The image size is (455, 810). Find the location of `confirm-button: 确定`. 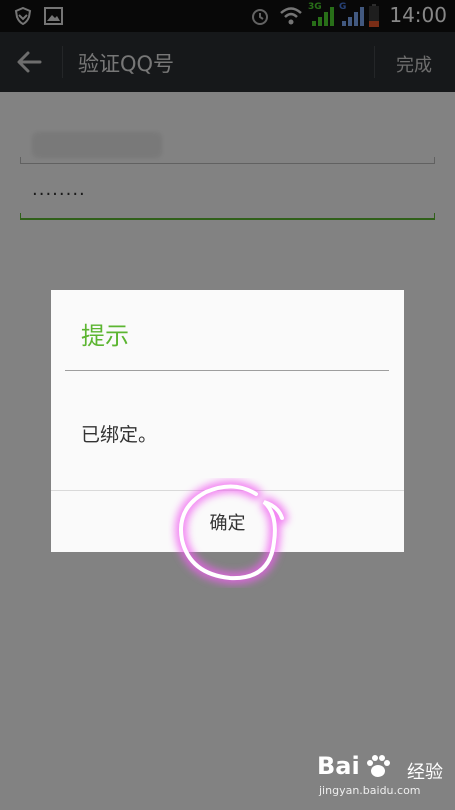

confirm-button: 确定 is located at coordinates (227, 521).